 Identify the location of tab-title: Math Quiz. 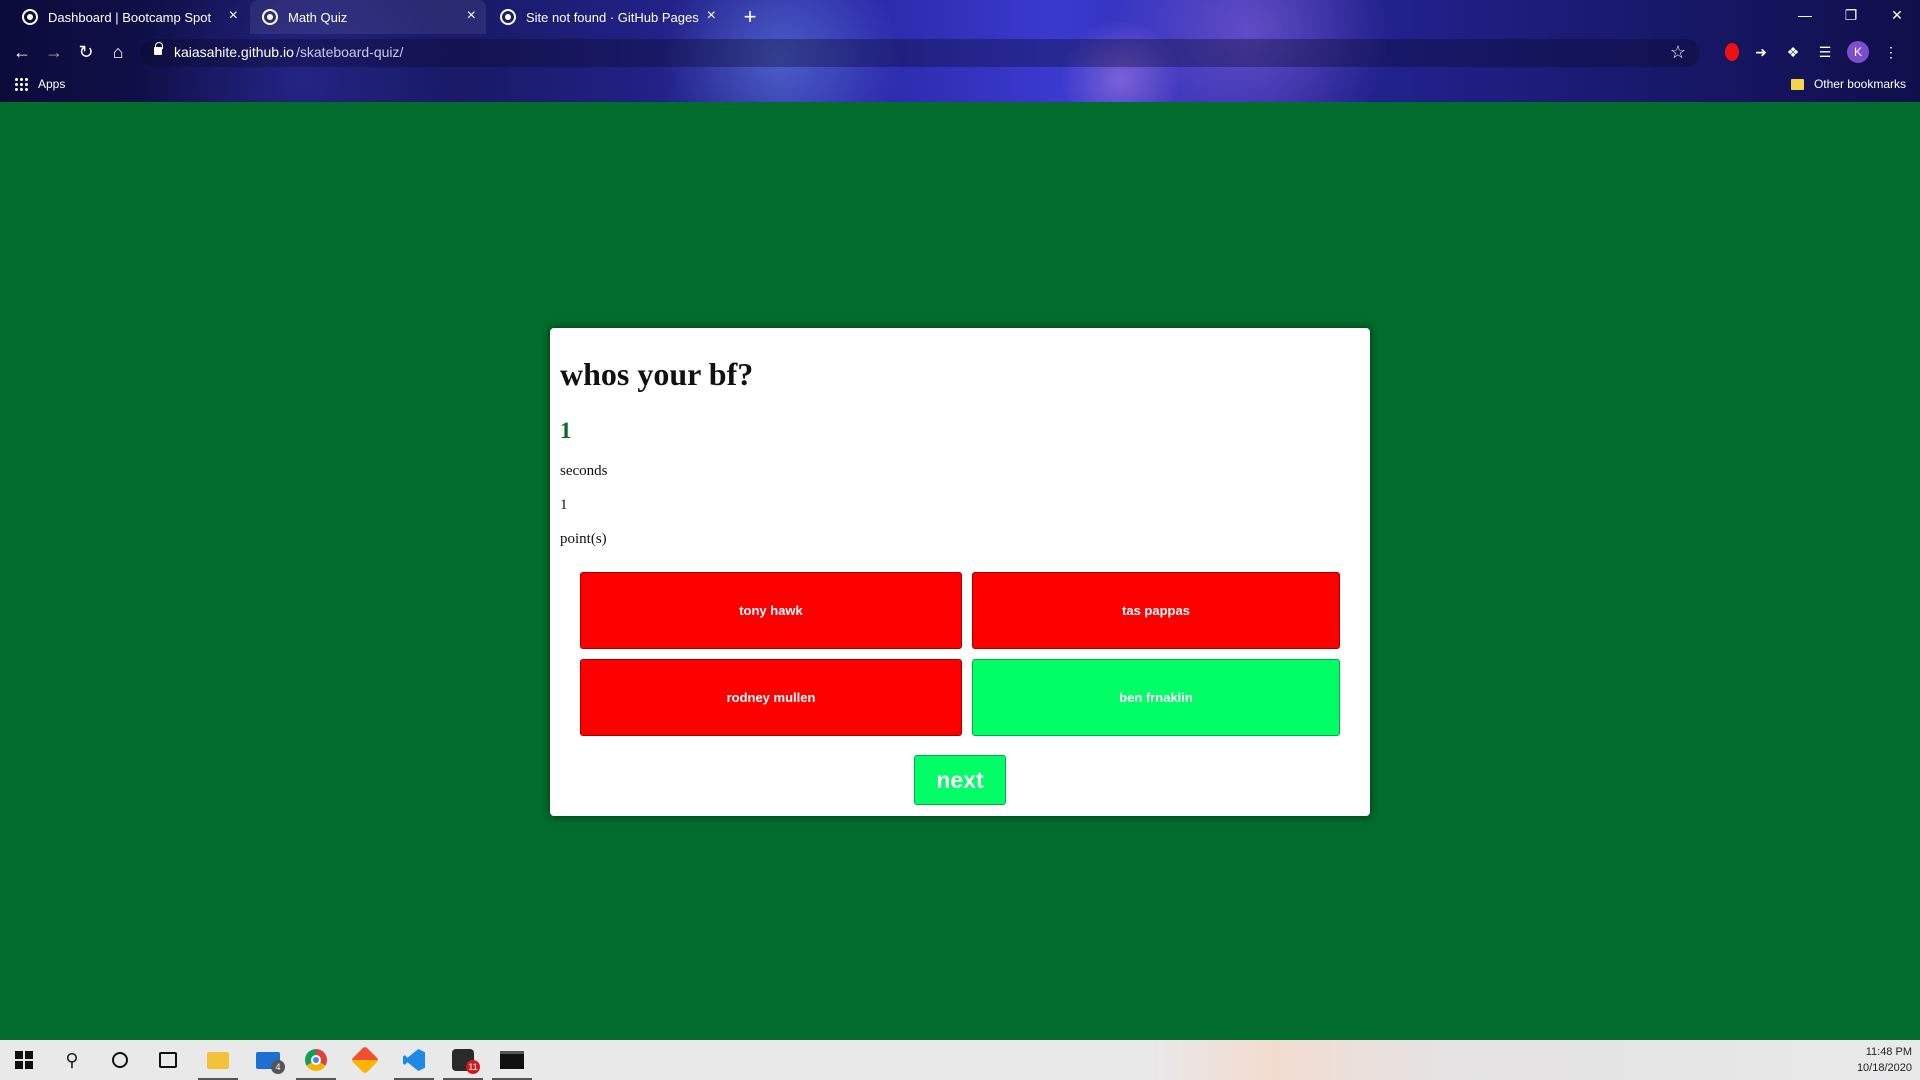
(318, 17).